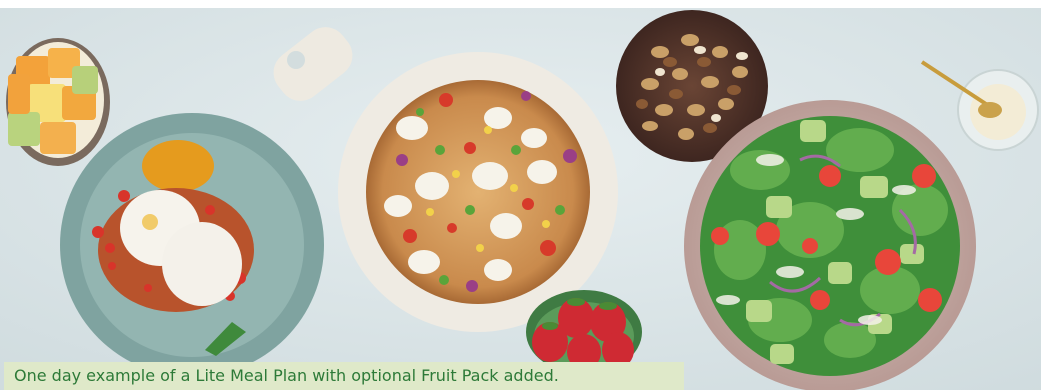 Image resolution: width=1041 pixels, height=390 pixels. I want to click on top-border, so click(520, 4).